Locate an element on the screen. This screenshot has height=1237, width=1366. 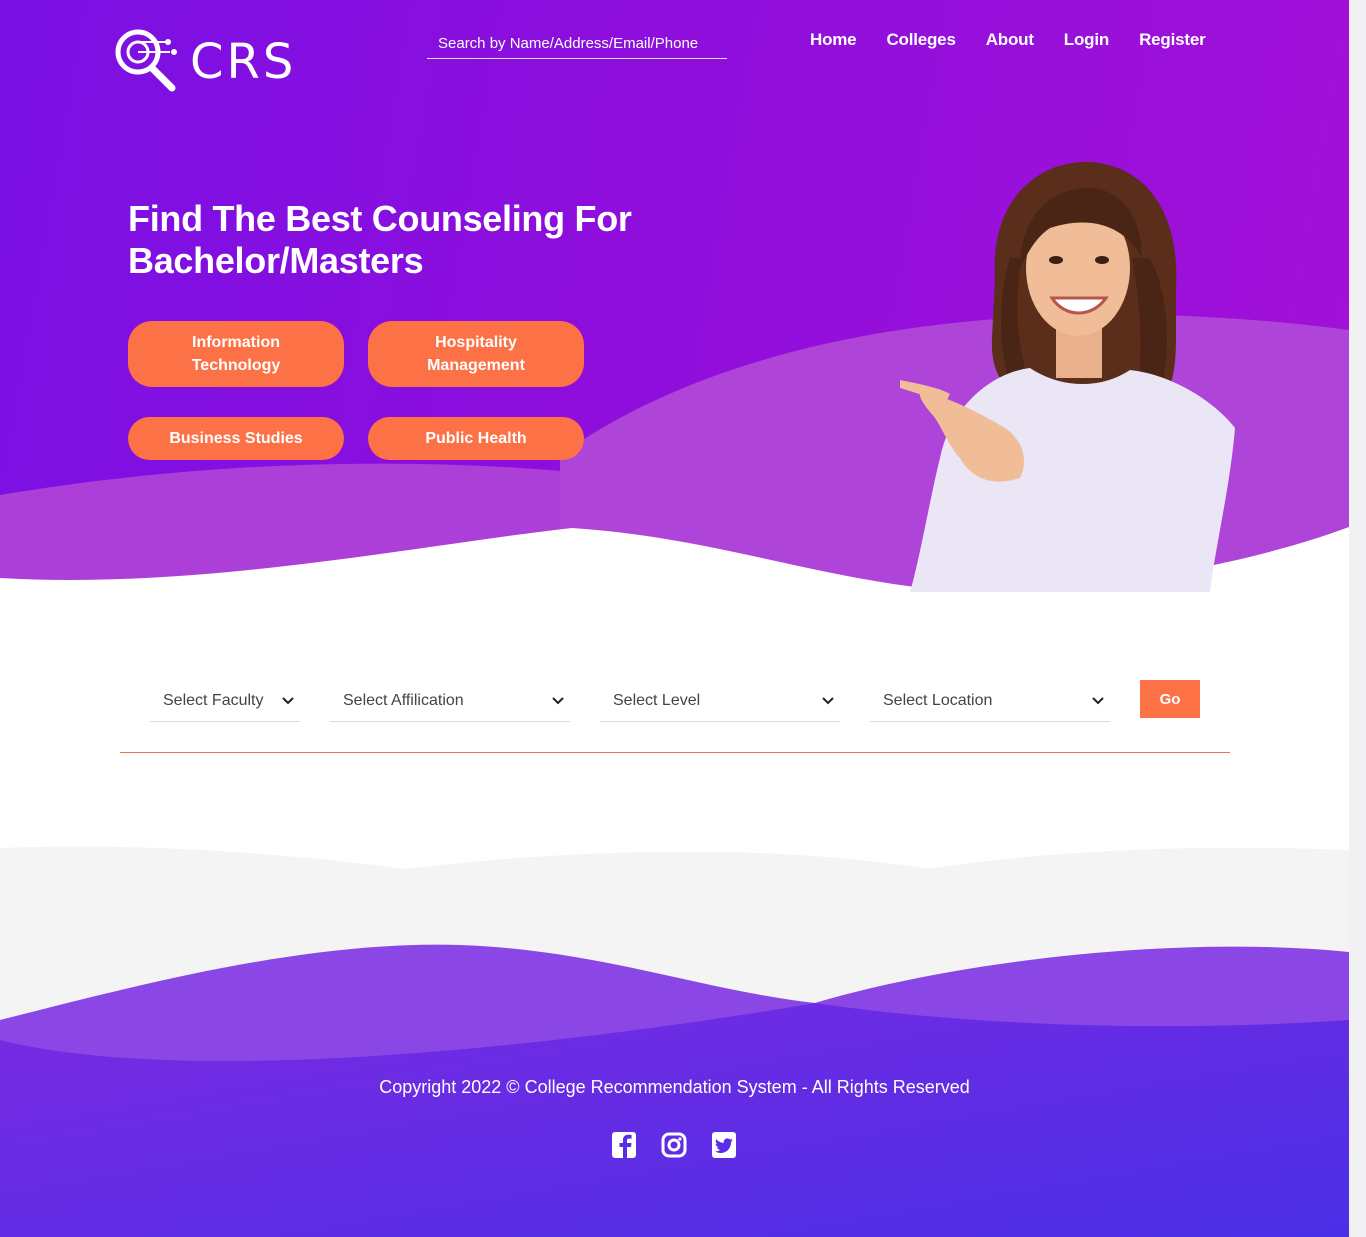
nav-login: Login is located at coordinates (1086, 40).